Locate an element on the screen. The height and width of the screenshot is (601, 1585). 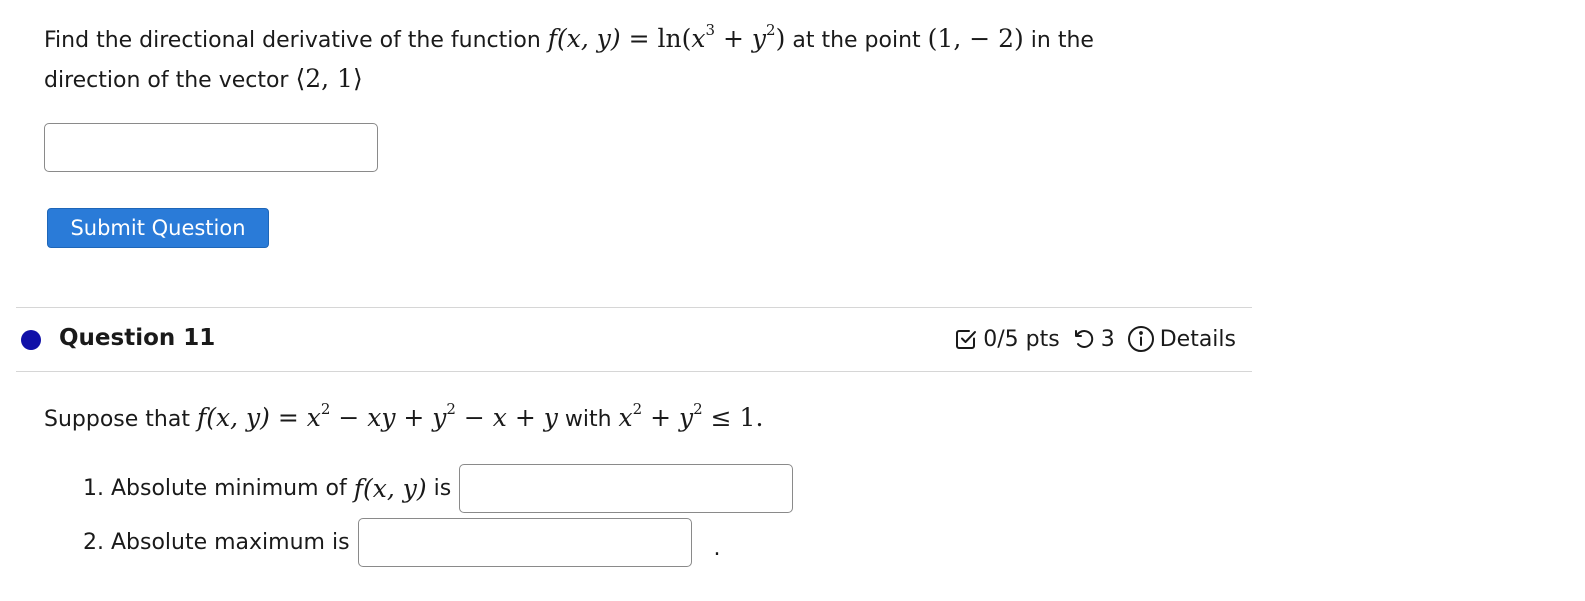
part-2-label: 2. Absolute maximum is is located at coordinates (216, 542).